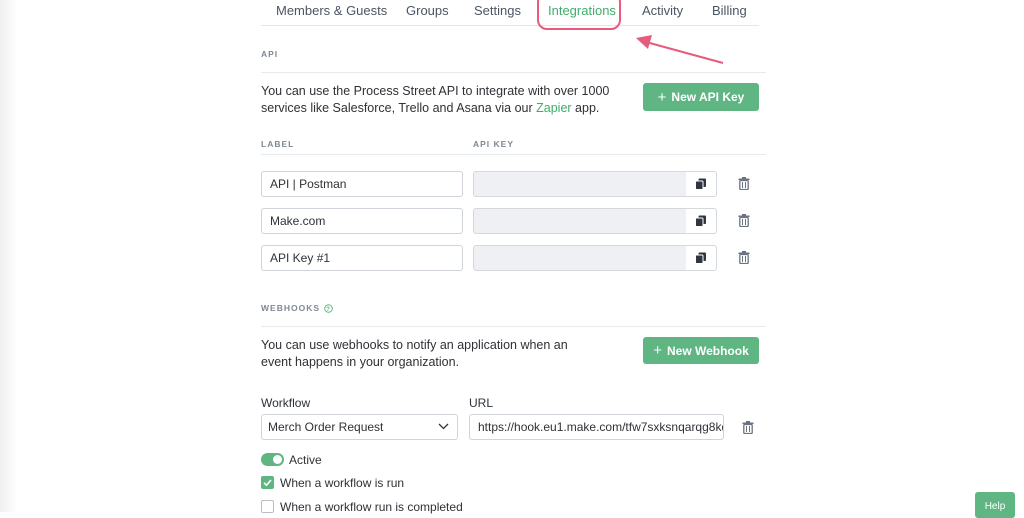 This screenshot has width=1024, height=518. I want to click on workflow-field-label: Workflow, so click(286, 403).